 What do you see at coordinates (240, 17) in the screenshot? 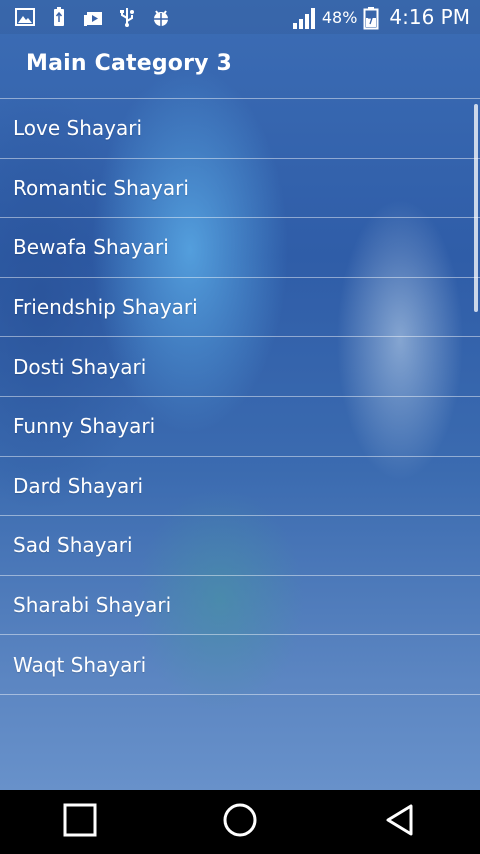
I see `status-bar: 48% 4:16 PM` at bounding box center [240, 17].